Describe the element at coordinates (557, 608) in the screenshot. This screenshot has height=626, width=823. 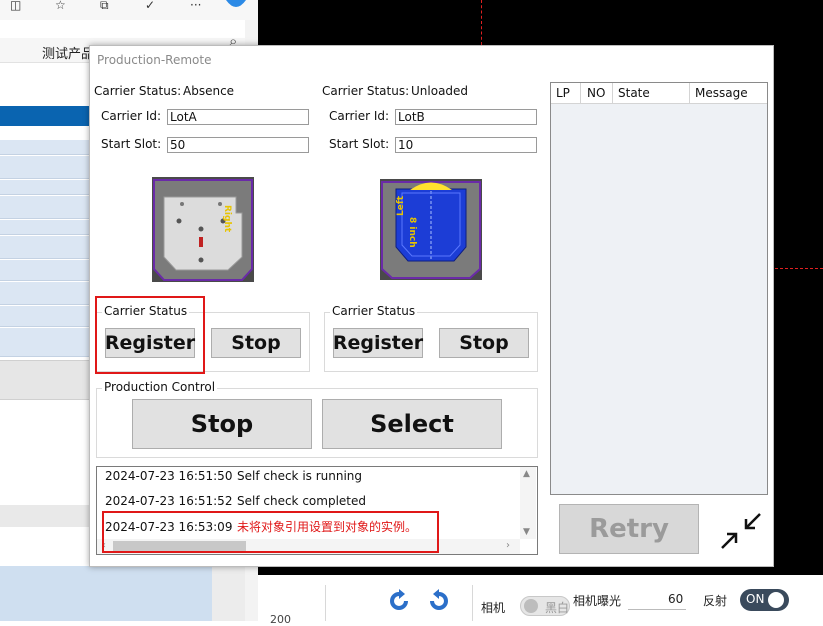
I see `bw-toggle-text: 黑白` at that location.